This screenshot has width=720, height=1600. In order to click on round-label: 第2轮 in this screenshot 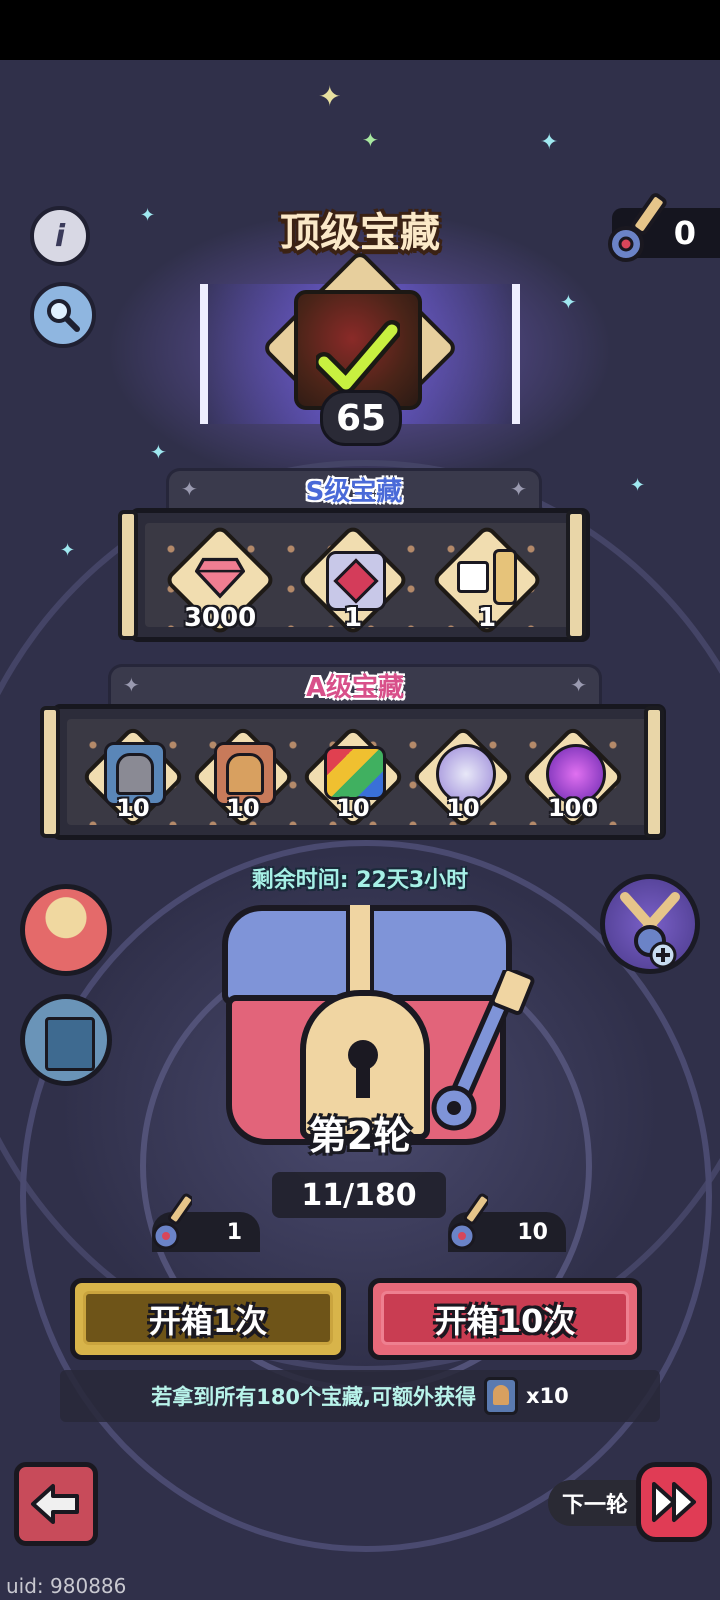, I will do `click(360, 1136)`.